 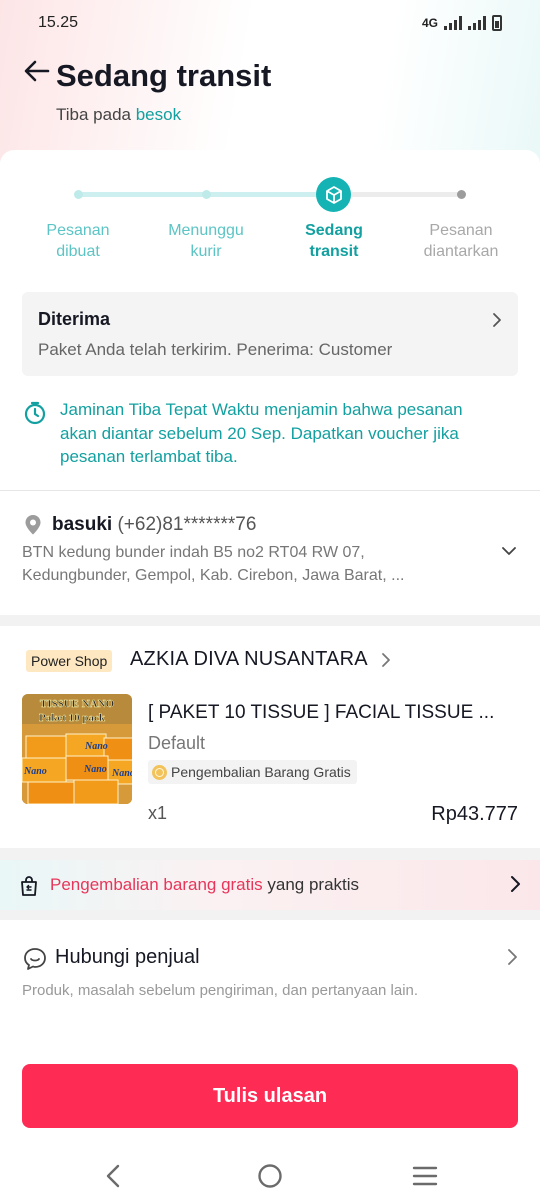 What do you see at coordinates (249, 659) in the screenshot?
I see `shop-name: AZKIA DIVA NUSANTARA` at bounding box center [249, 659].